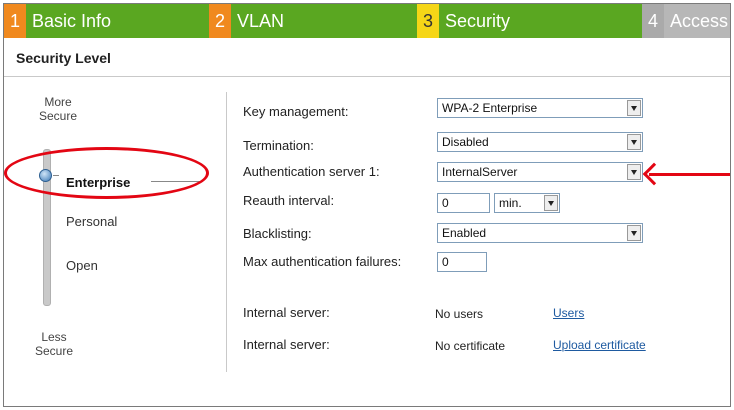 The image size is (734, 410). What do you see at coordinates (510, 203) in the screenshot?
I see `reauth-unit-value: min.` at bounding box center [510, 203].